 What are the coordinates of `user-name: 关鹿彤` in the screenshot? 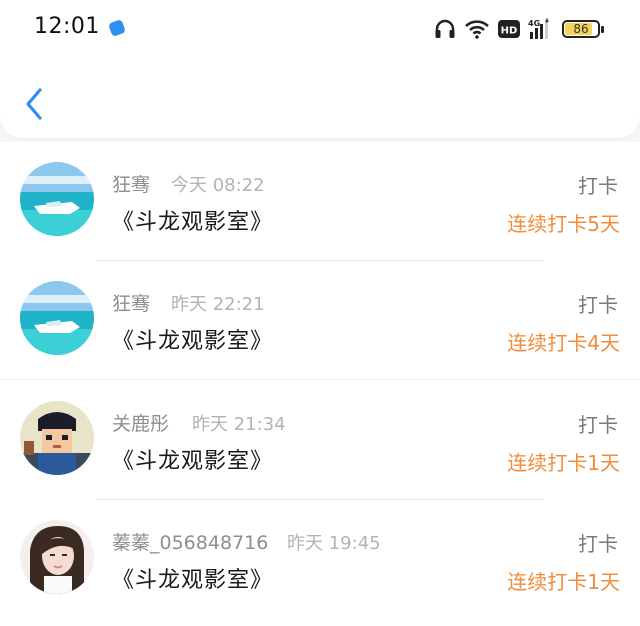 It's located at (140, 422).